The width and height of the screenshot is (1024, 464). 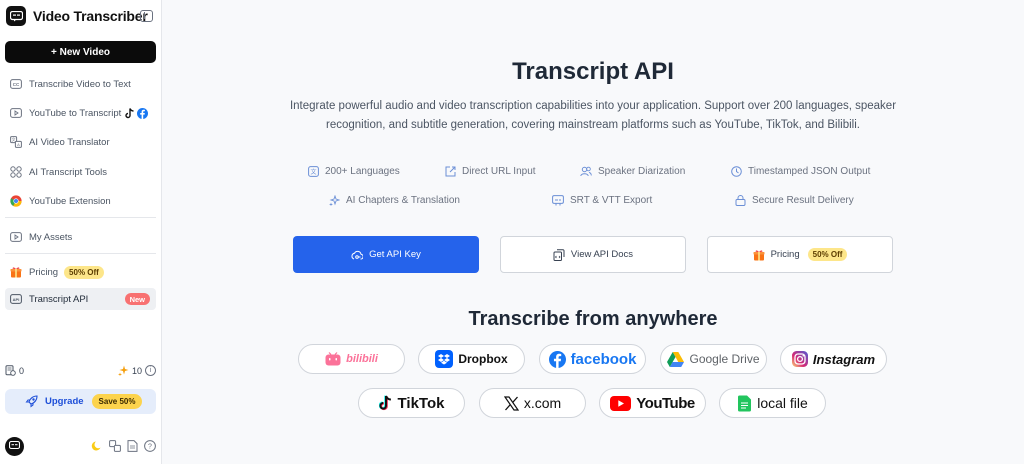 I want to click on facebook-icon, so click(x=557, y=359).